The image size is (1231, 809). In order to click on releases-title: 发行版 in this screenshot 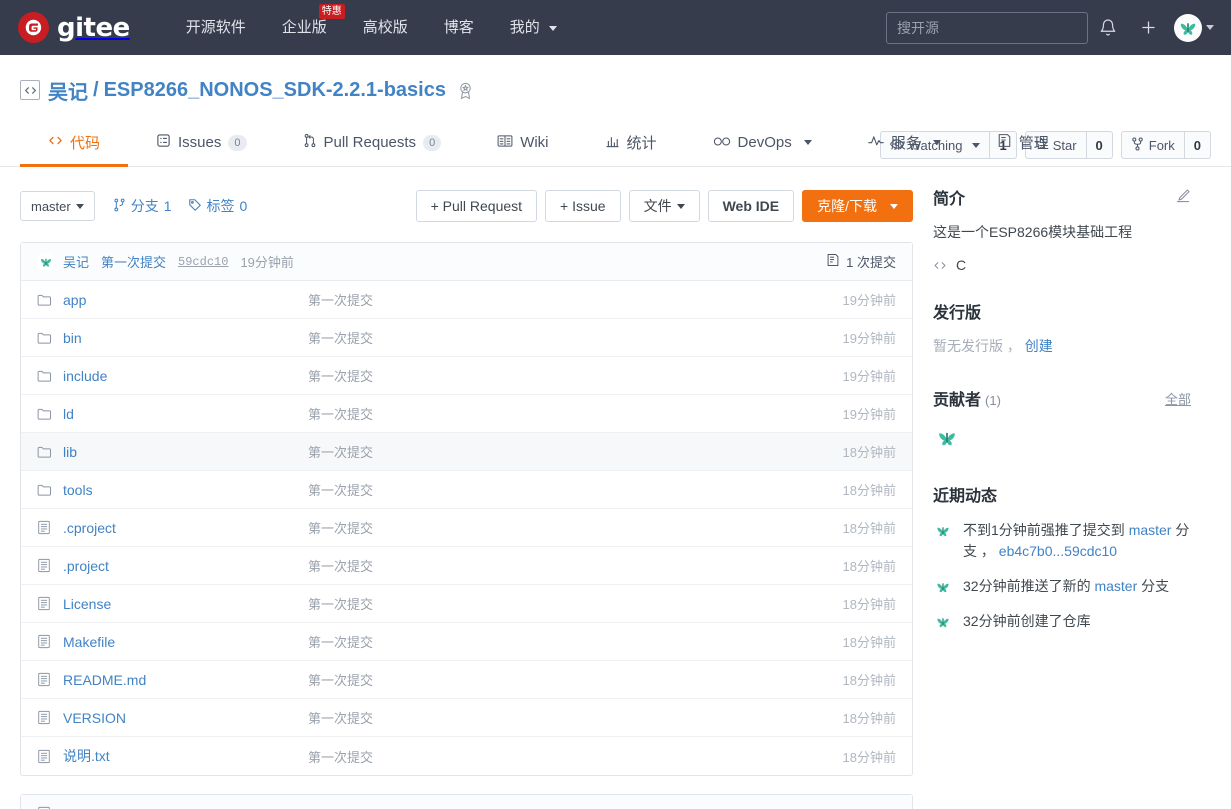, I will do `click(957, 313)`.